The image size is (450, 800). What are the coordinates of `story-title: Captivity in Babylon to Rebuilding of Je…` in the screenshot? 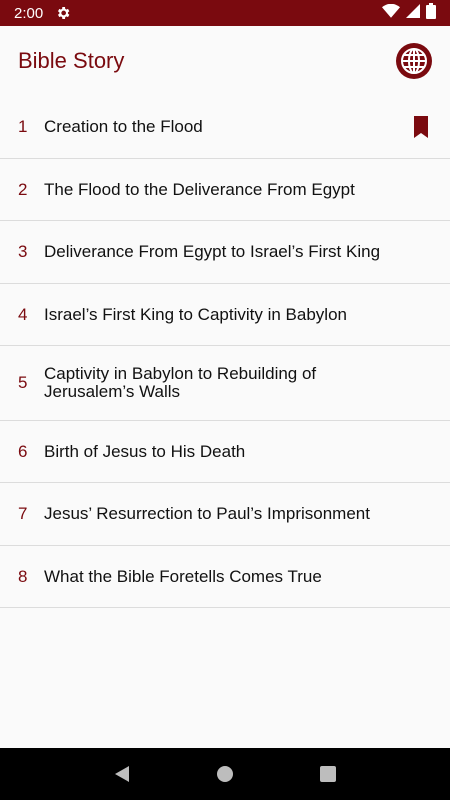 It's located at (180, 382).